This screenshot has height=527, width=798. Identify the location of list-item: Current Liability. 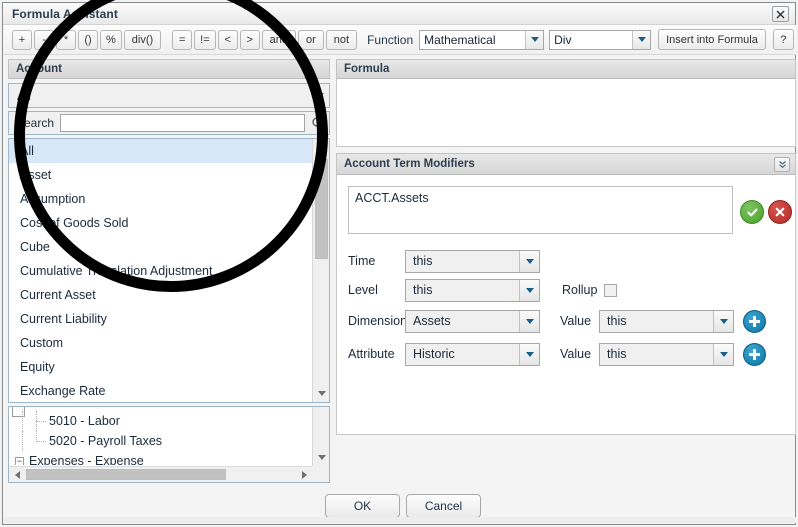
(160, 319).